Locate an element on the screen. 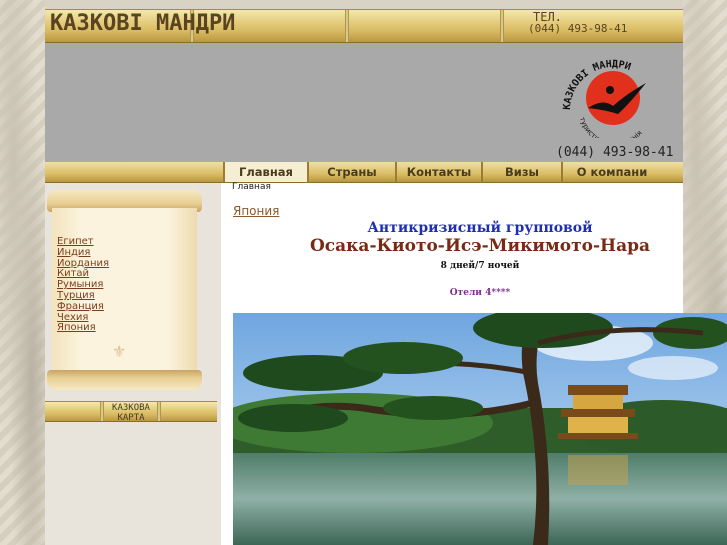 Image resolution: width=727 pixels, height=545 pixels. decorative-background-left is located at coordinates (22, 272).